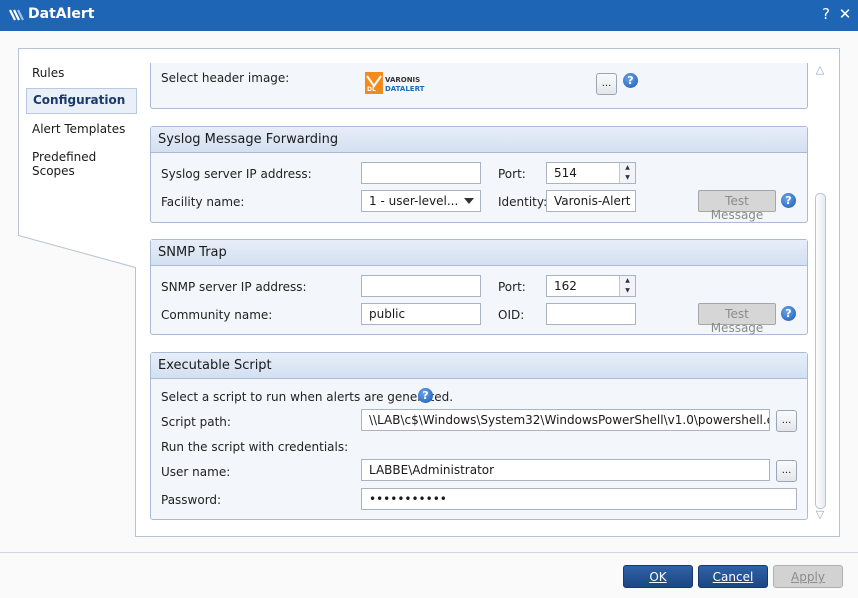 This screenshot has height=598, width=858. Describe the element at coordinates (217, 315) in the screenshot. I see `snmp-community-label: Community name:` at that location.